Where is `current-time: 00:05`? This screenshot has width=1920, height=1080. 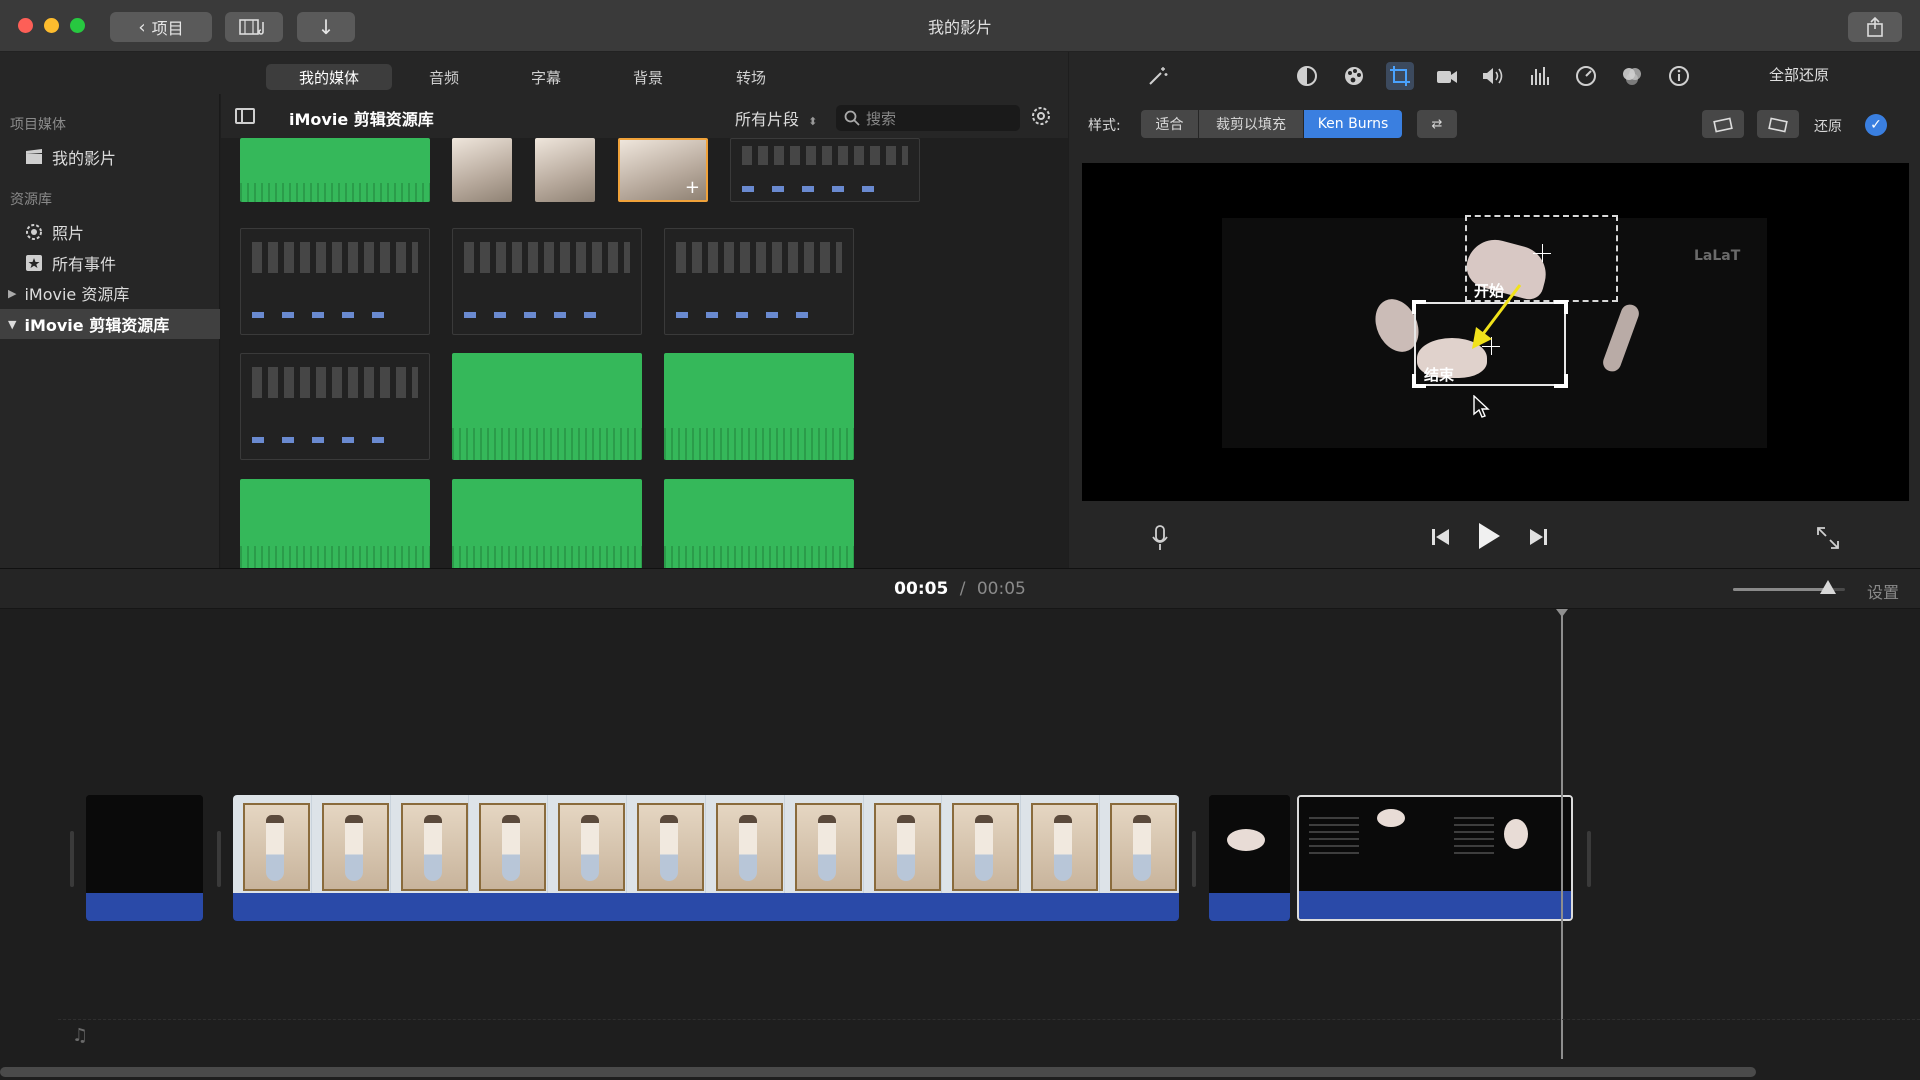 current-time: 00:05 is located at coordinates (921, 589).